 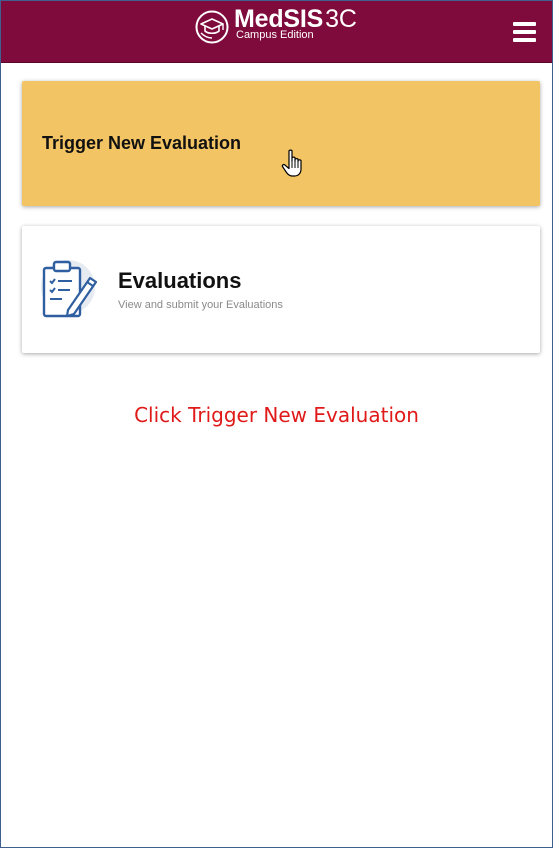 What do you see at coordinates (341, 19) in the screenshot?
I see `brand-version: 3C` at bounding box center [341, 19].